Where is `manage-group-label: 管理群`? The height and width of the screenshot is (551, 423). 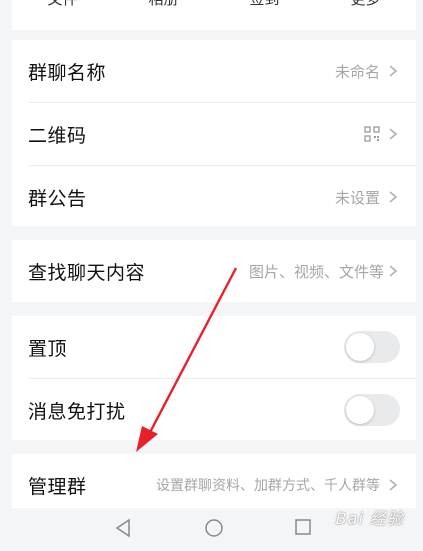 manage-group-label: 管理群 is located at coordinates (57, 486).